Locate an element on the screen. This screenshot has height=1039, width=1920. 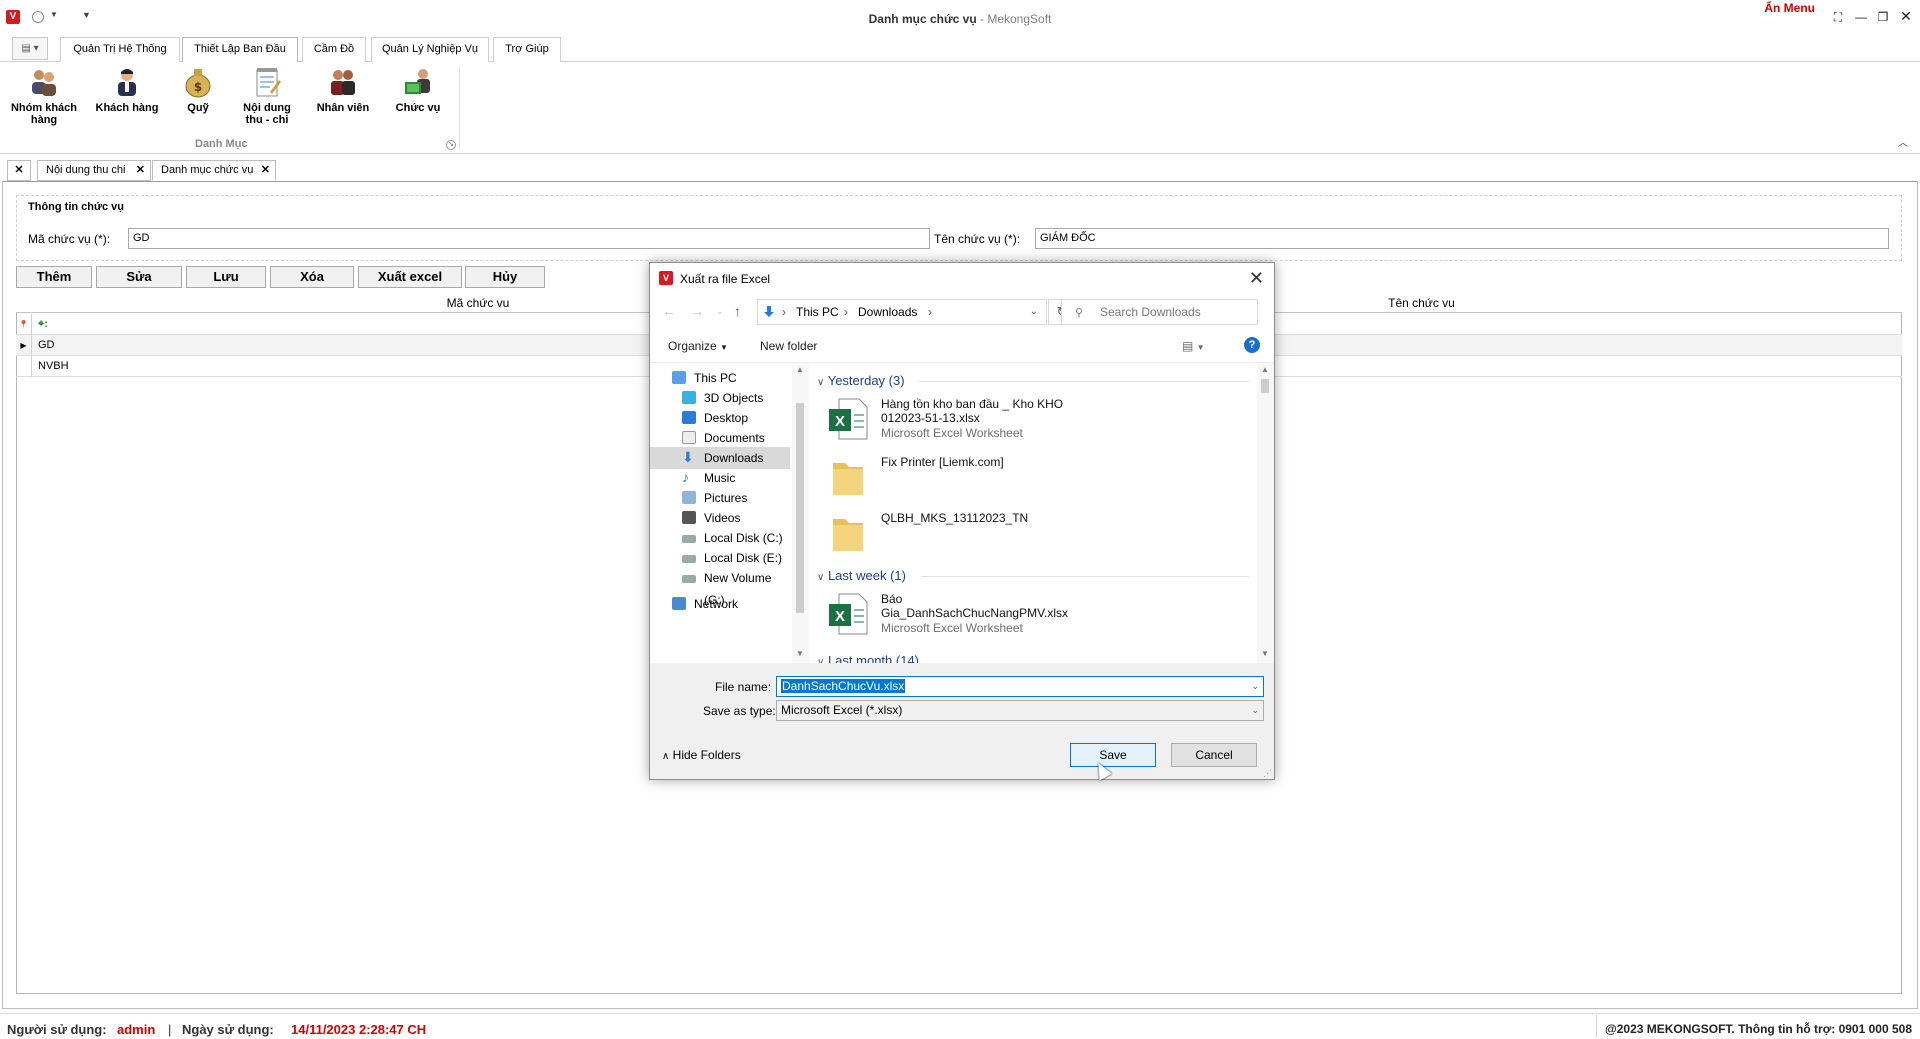
folder-item: Fix Printer [Liemk.com] is located at coordinates (1037, 479).